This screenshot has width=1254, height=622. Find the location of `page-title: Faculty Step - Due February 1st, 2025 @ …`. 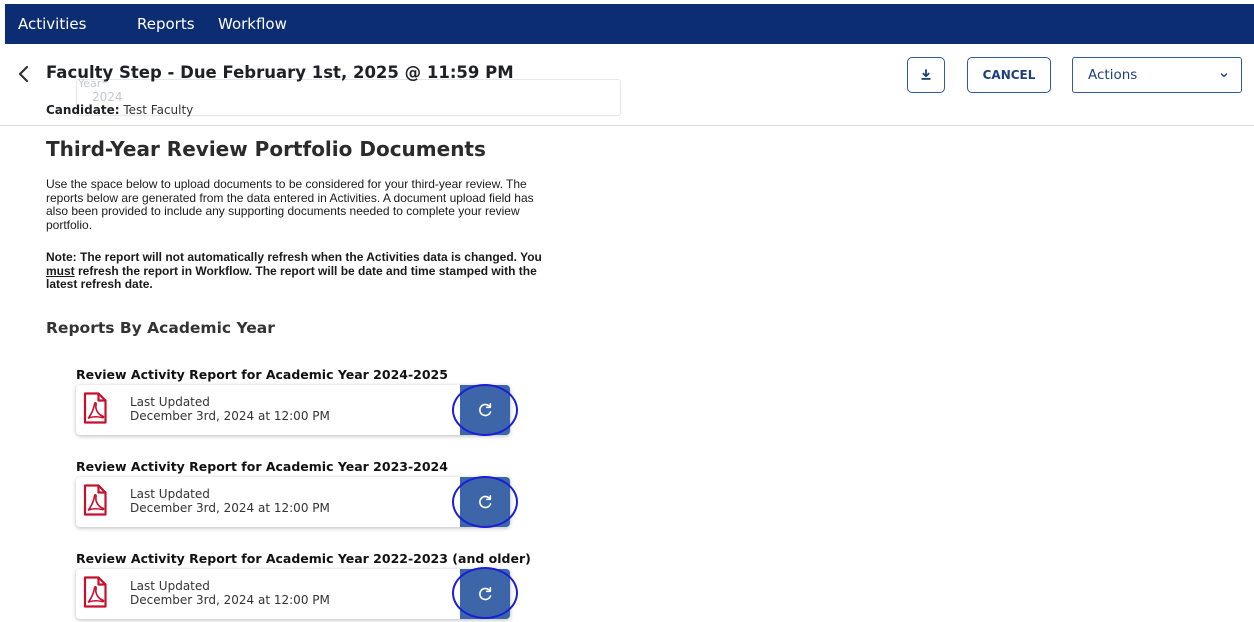

page-title: Faculty Step - Due February 1st, 2025 @ … is located at coordinates (280, 72).